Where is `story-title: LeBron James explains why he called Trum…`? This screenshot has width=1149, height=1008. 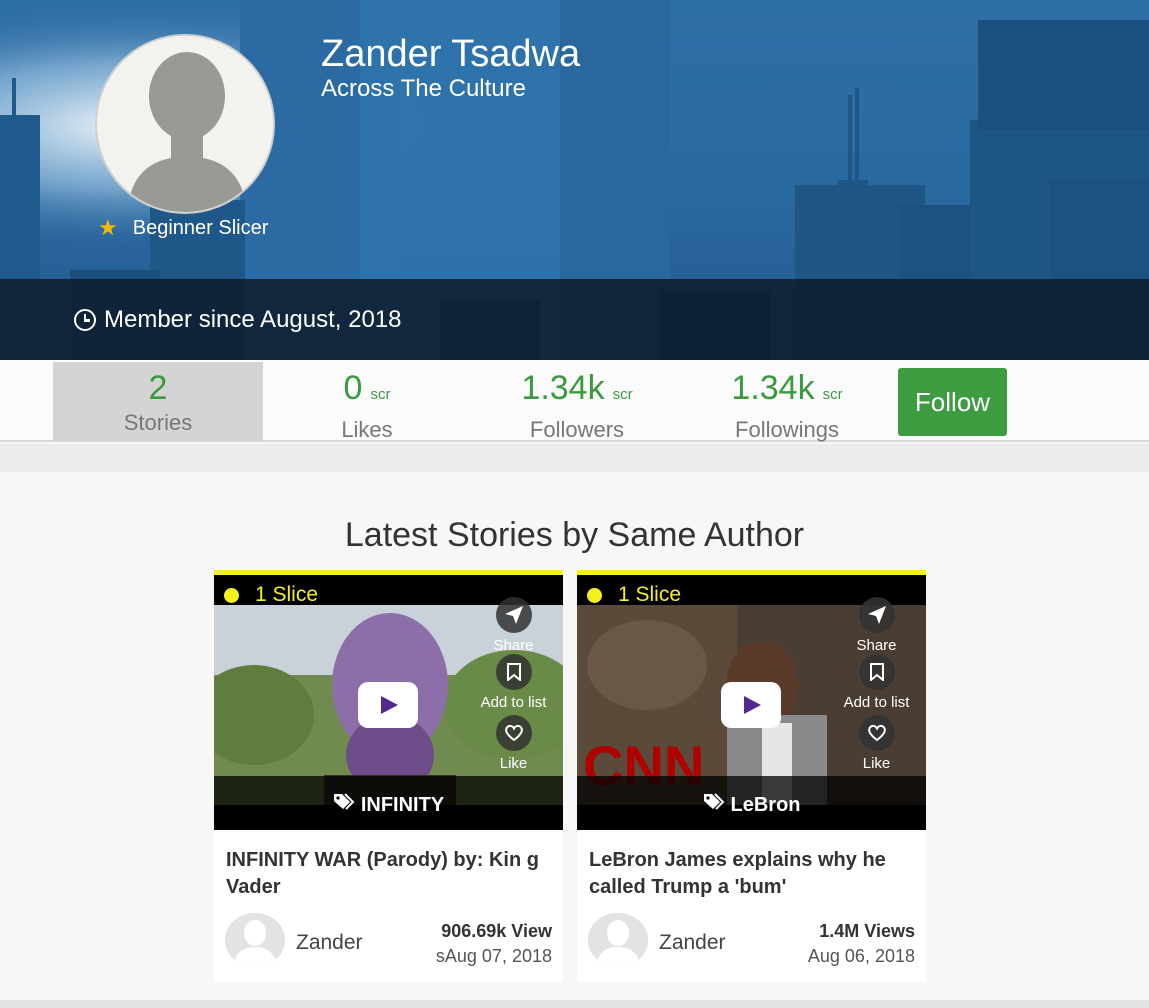 story-title: LeBron James explains why he called Trum… is located at coordinates (749, 874).